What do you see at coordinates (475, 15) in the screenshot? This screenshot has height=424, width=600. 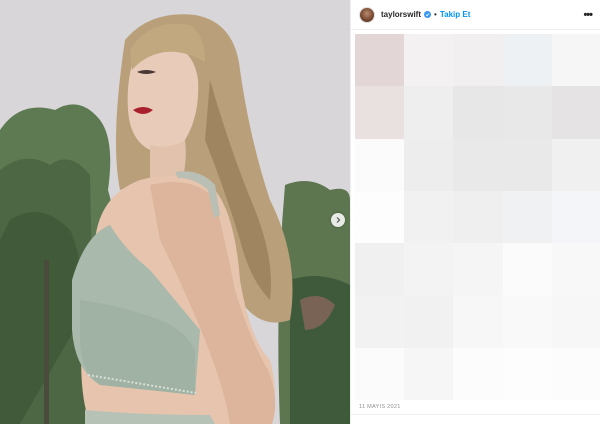 I see `post-header: taylorswift • Takip Et •••` at bounding box center [475, 15].